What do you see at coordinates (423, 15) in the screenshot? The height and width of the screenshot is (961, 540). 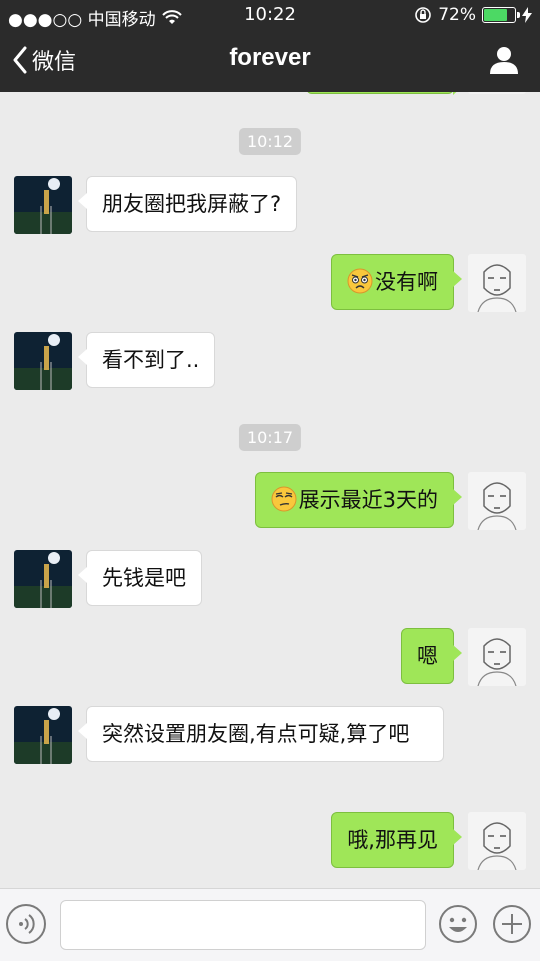 I see `rotation-lock-icon` at bounding box center [423, 15].